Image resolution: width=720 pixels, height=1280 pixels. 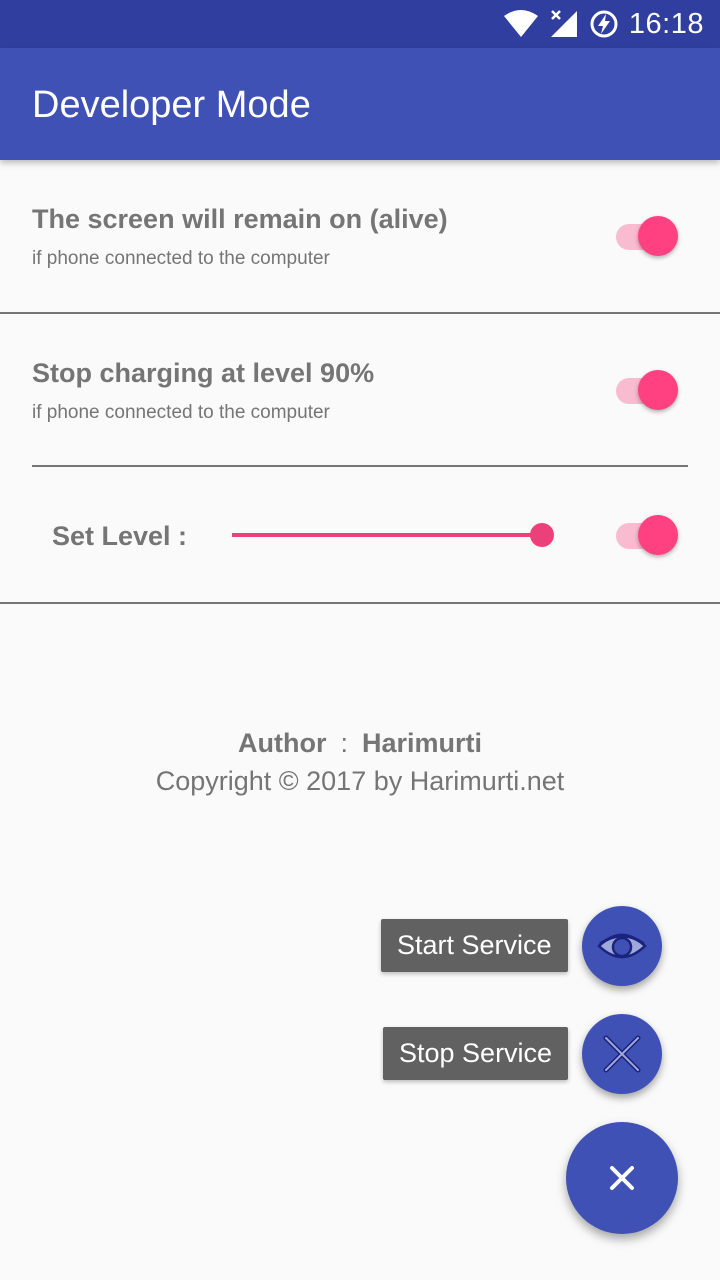 I want to click on app-bar: Developer Mode, so click(x=360, y=104).